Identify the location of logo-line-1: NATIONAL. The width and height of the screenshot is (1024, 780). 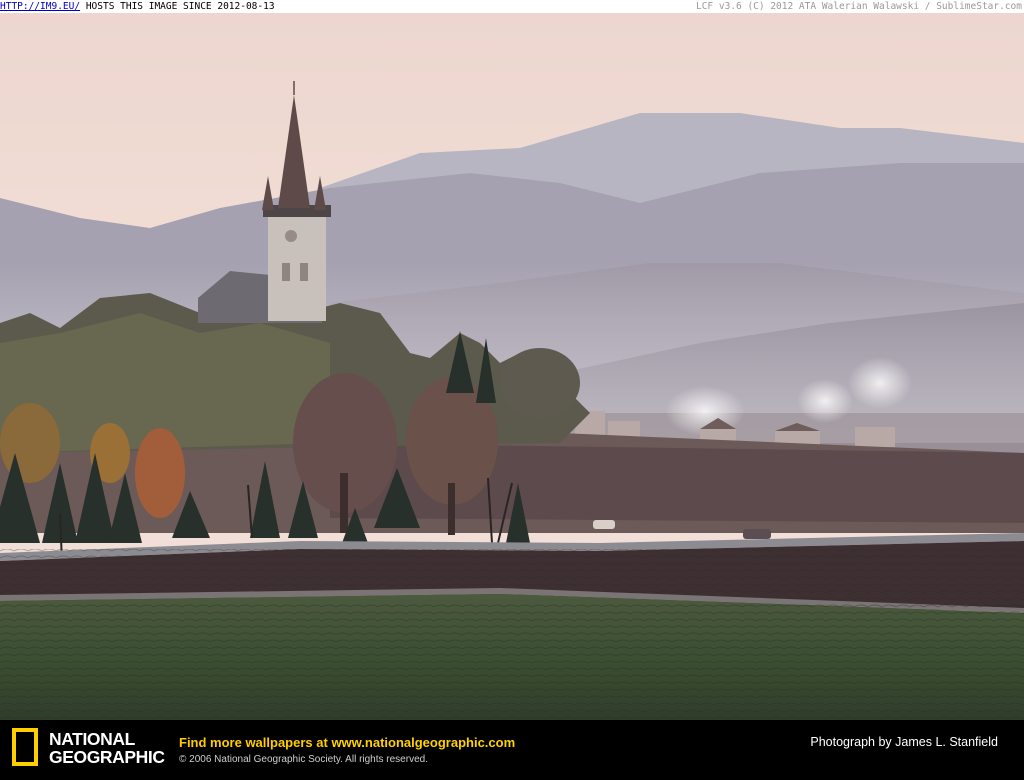
(92, 739).